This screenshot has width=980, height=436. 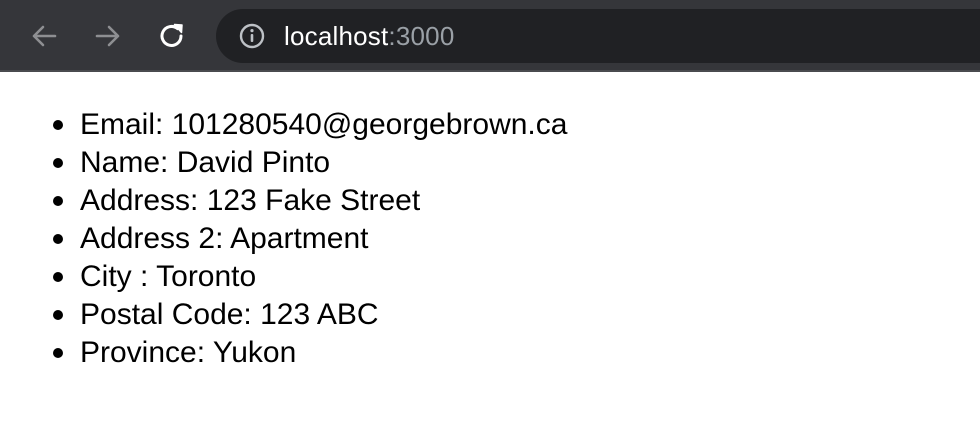 I want to click on url-text: localhost:3000, so click(x=369, y=36).